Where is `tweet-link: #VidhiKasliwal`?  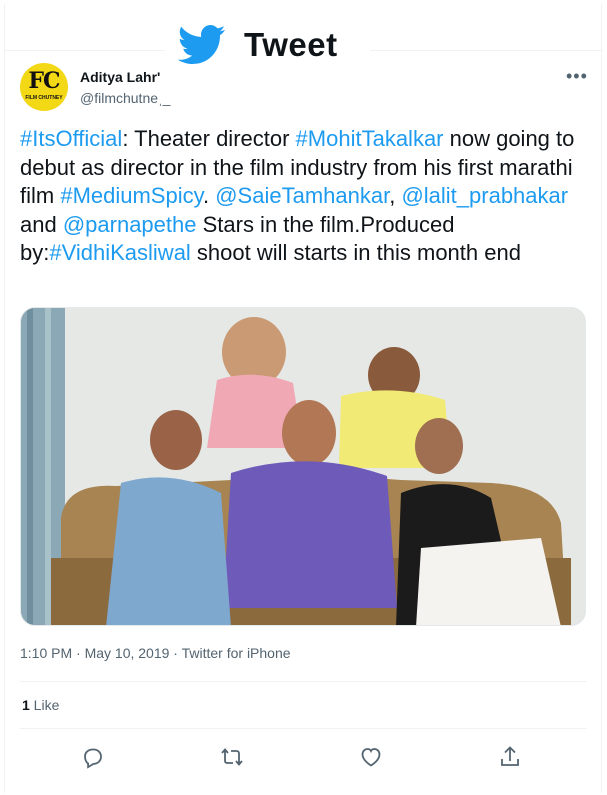
tweet-link: #VidhiKasliwal is located at coordinates (119, 252).